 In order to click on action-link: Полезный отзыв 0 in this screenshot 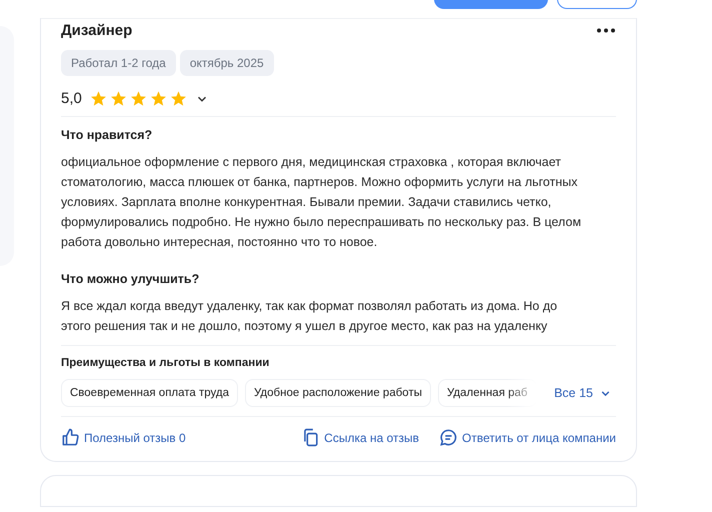, I will do `click(123, 437)`.